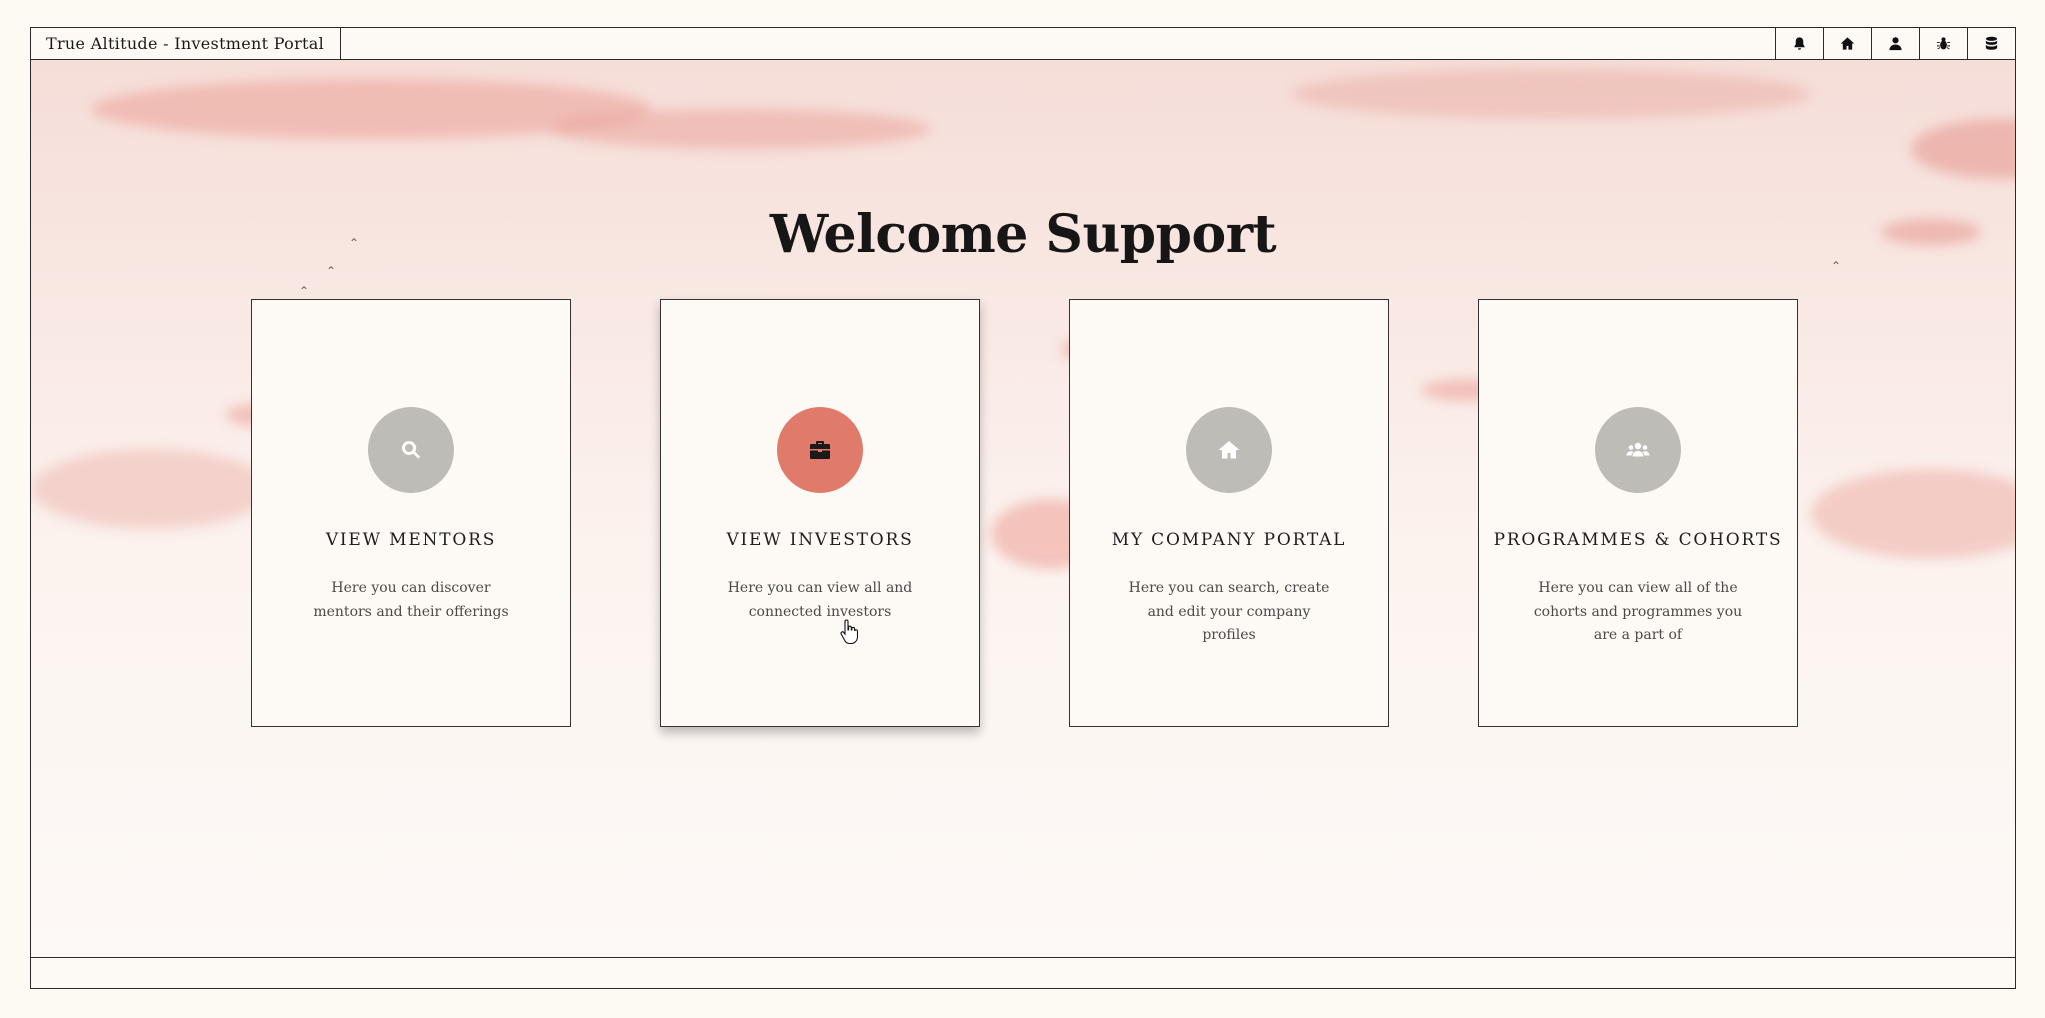 Image resolution: width=2045 pixels, height=1018 pixels. I want to click on welcome-heading: Welcome Support, so click(1023, 234).